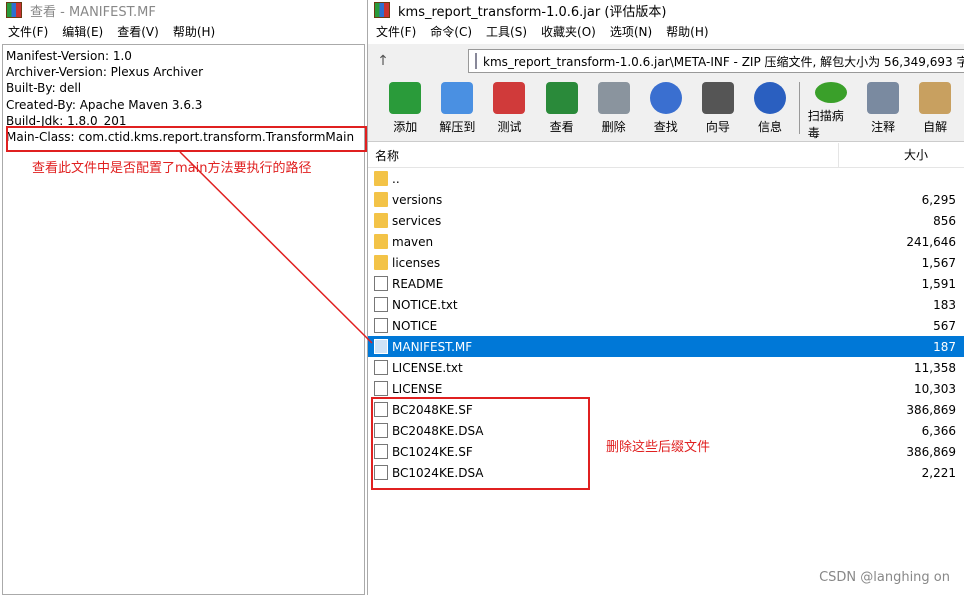 This screenshot has height=595, width=964. What do you see at coordinates (480, 443) in the screenshot?
I see `highlight-box-signature-files` at bounding box center [480, 443].